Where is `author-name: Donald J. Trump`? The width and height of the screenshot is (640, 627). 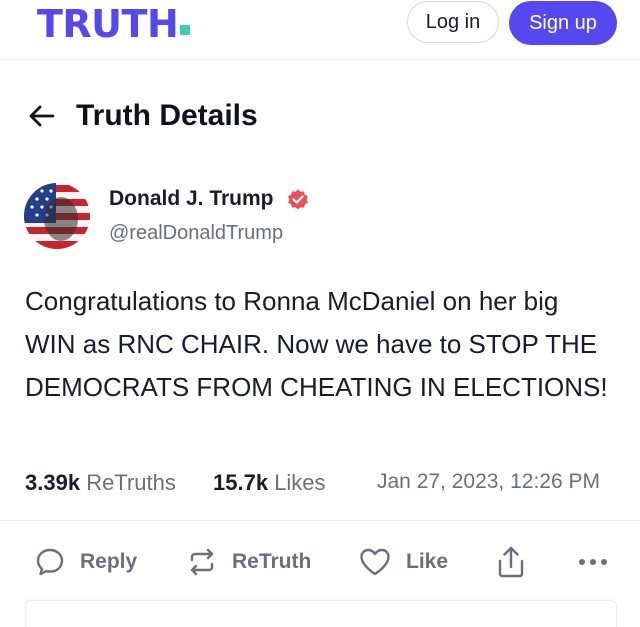 author-name: Donald J. Trump is located at coordinates (191, 199).